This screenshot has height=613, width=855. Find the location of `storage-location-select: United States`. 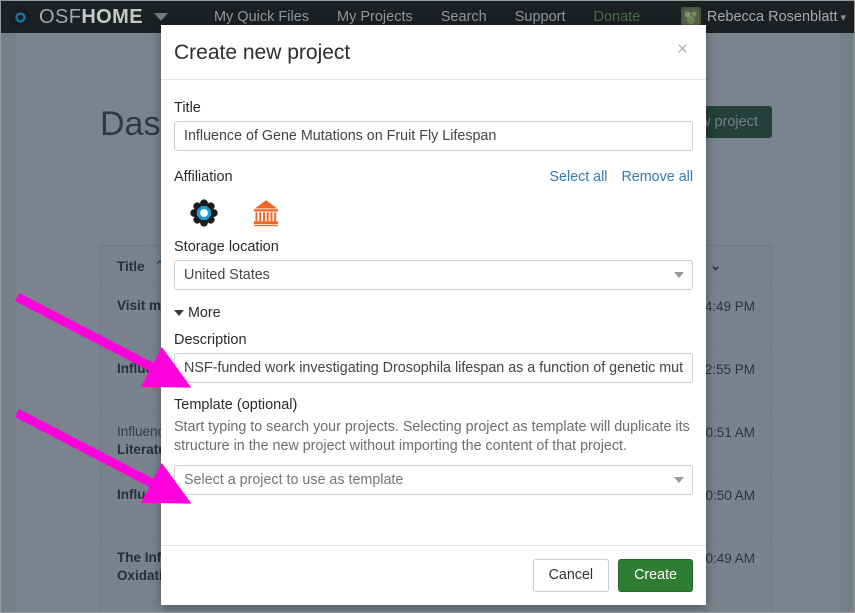

storage-location-select: United States is located at coordinates (433, 275).